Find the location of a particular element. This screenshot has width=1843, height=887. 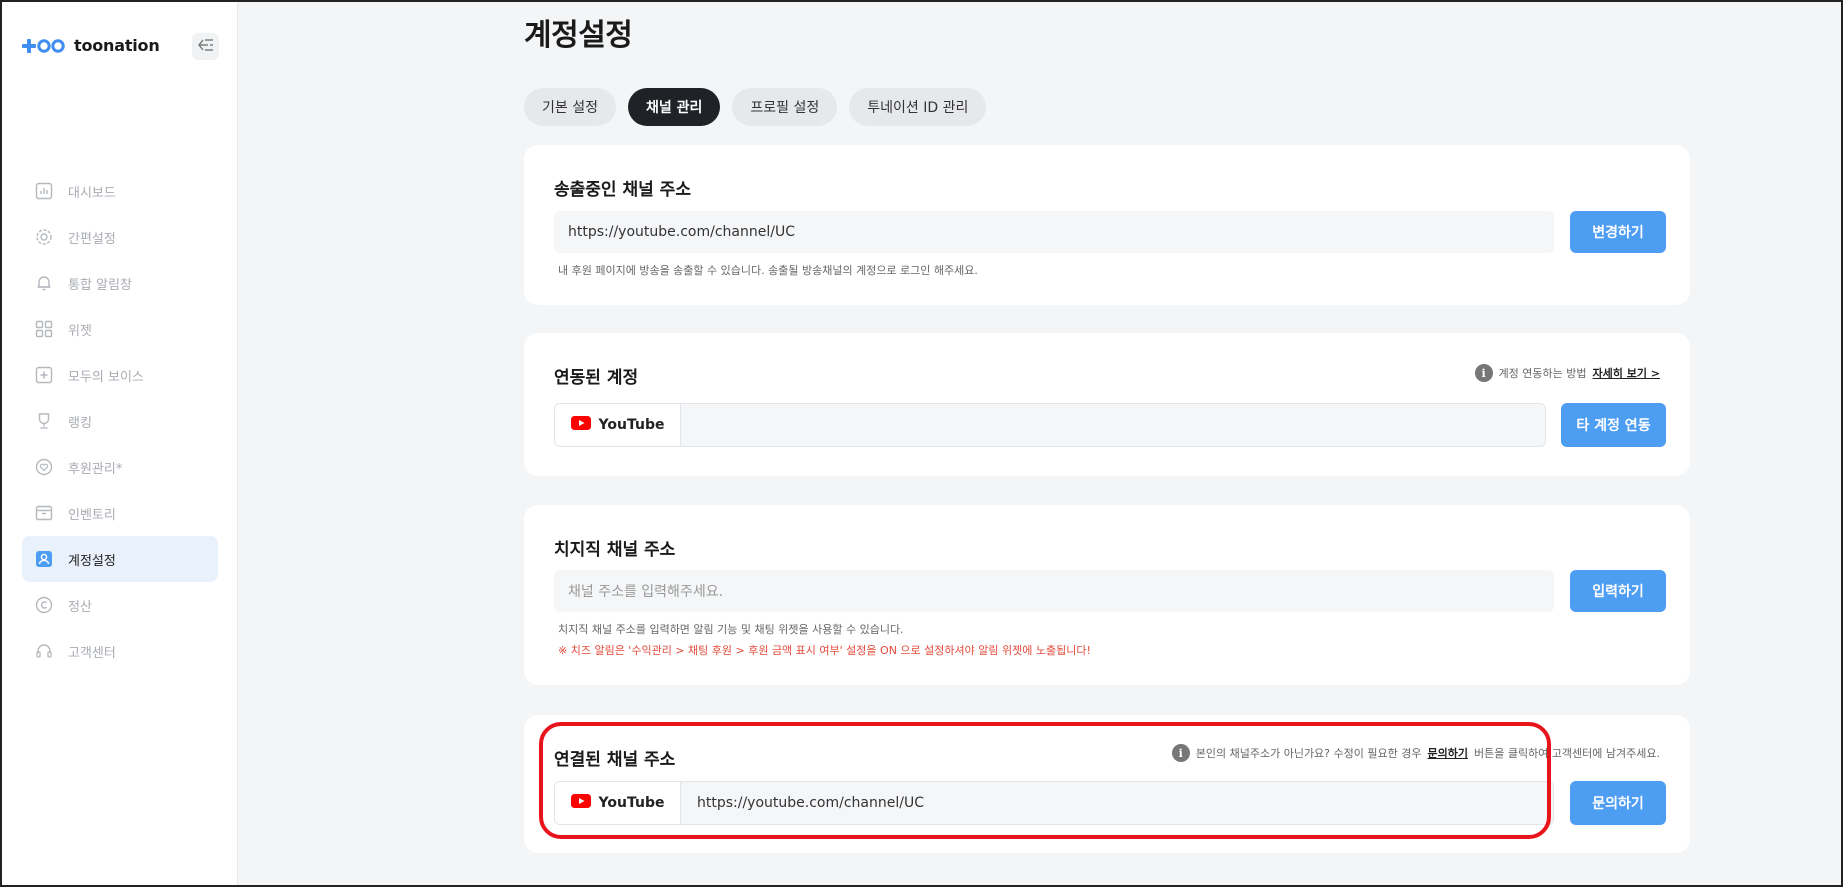

sidebar-item-dashboard: 대시보드 is located at coordinates (120, 191).